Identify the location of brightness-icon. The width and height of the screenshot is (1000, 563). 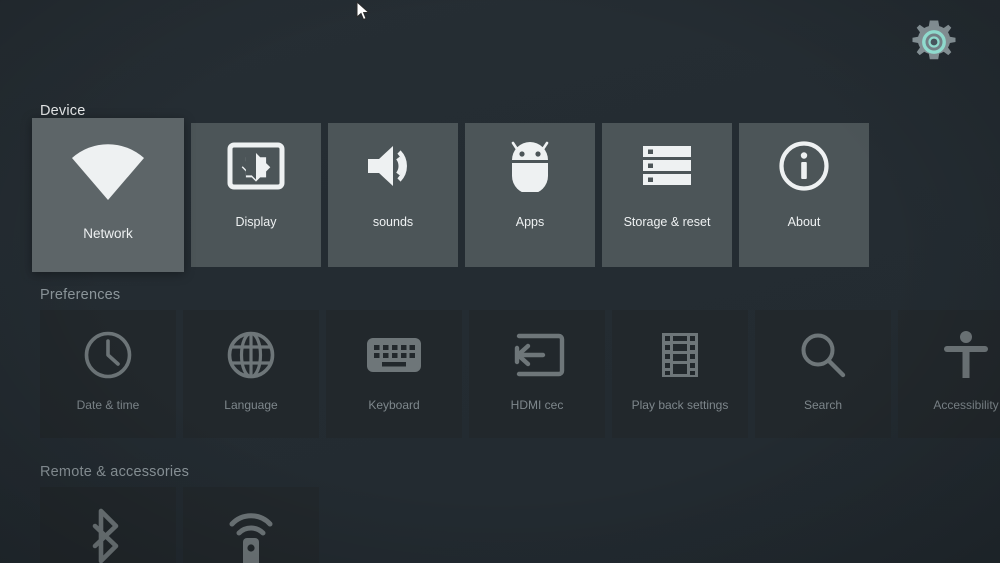
(256, 162).